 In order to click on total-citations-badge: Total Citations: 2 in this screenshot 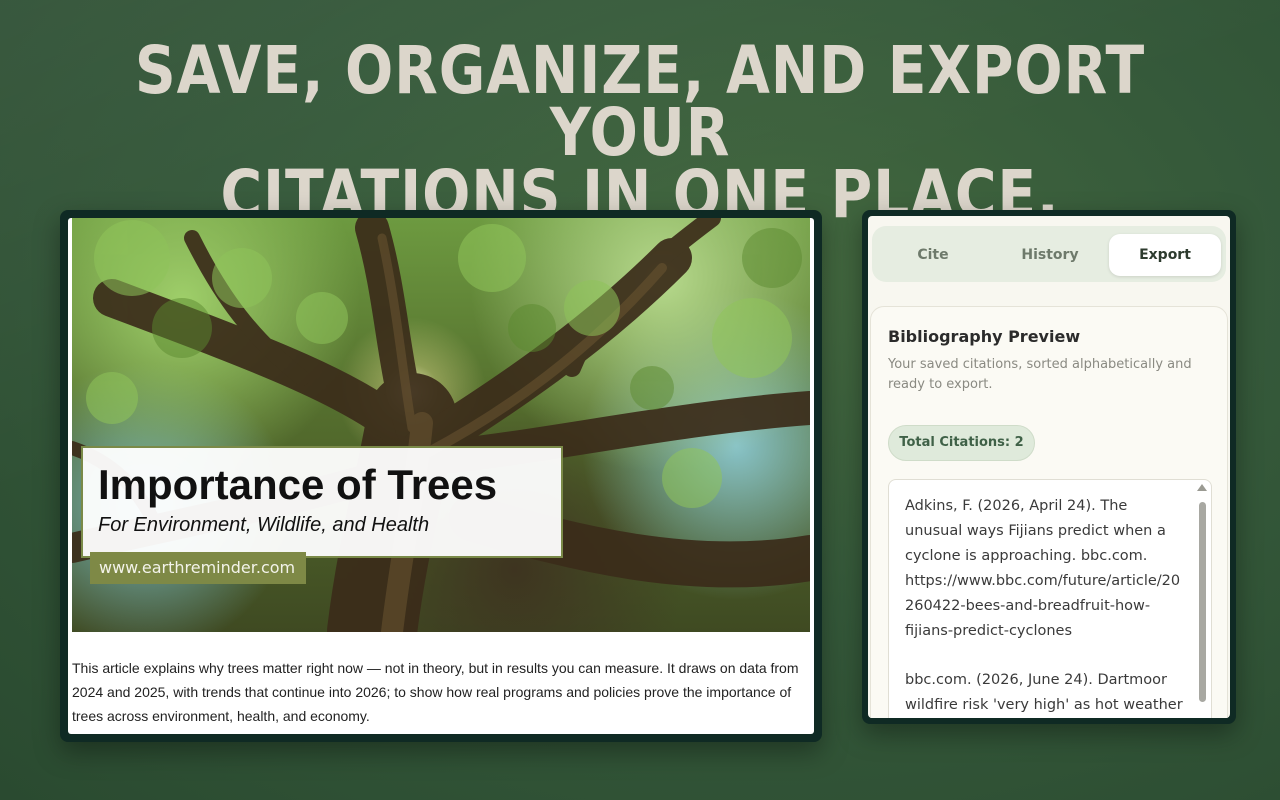, I will do `click(961, 443)`.